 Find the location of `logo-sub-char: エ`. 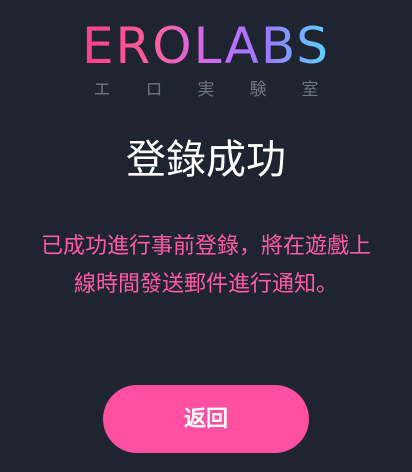

logo-sub-char: エ is located at coordinates (102, 90).